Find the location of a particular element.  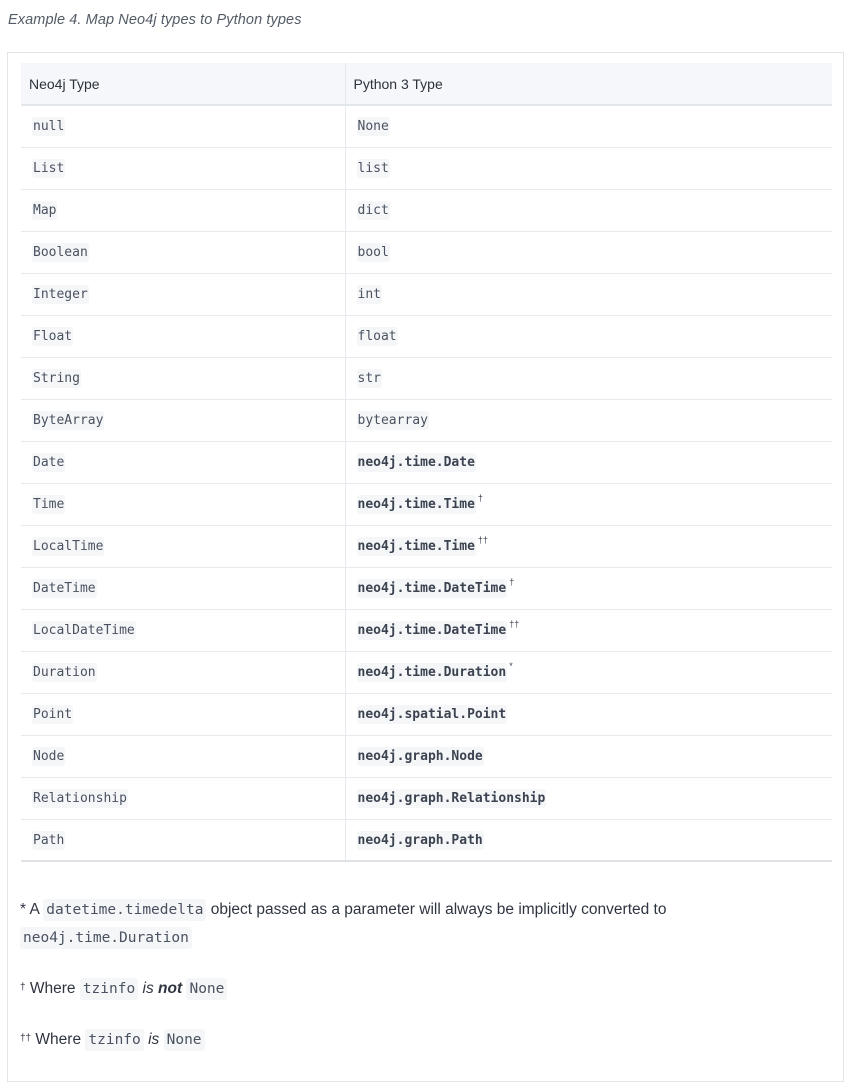

neo4j-type-code: Date is located at coordinates (49, 462).